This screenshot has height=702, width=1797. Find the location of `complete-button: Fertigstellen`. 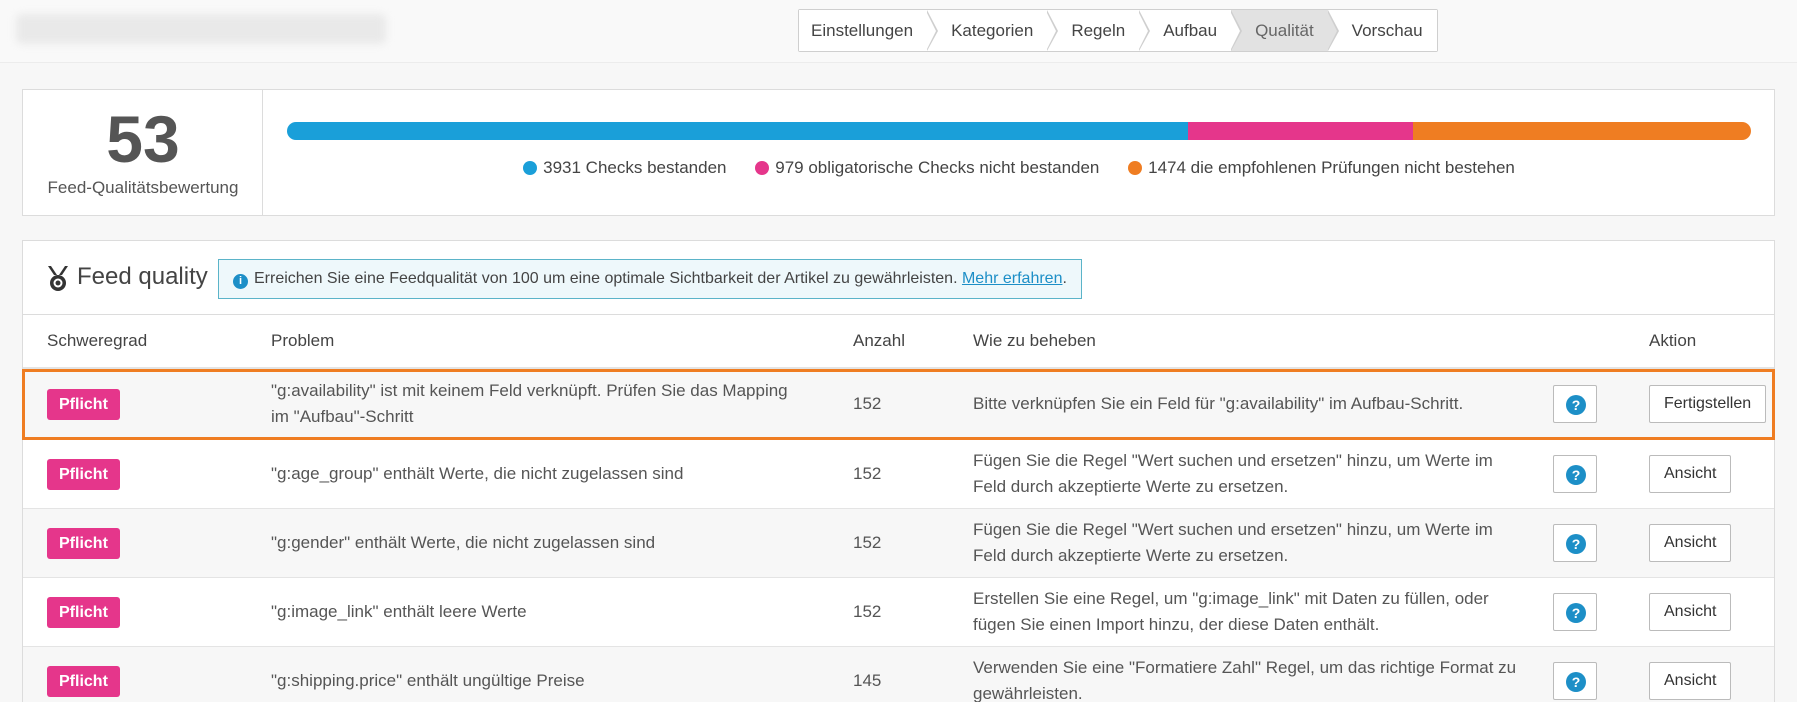

complete-button: Fertigstellen is located at coordinates (1708, 404).